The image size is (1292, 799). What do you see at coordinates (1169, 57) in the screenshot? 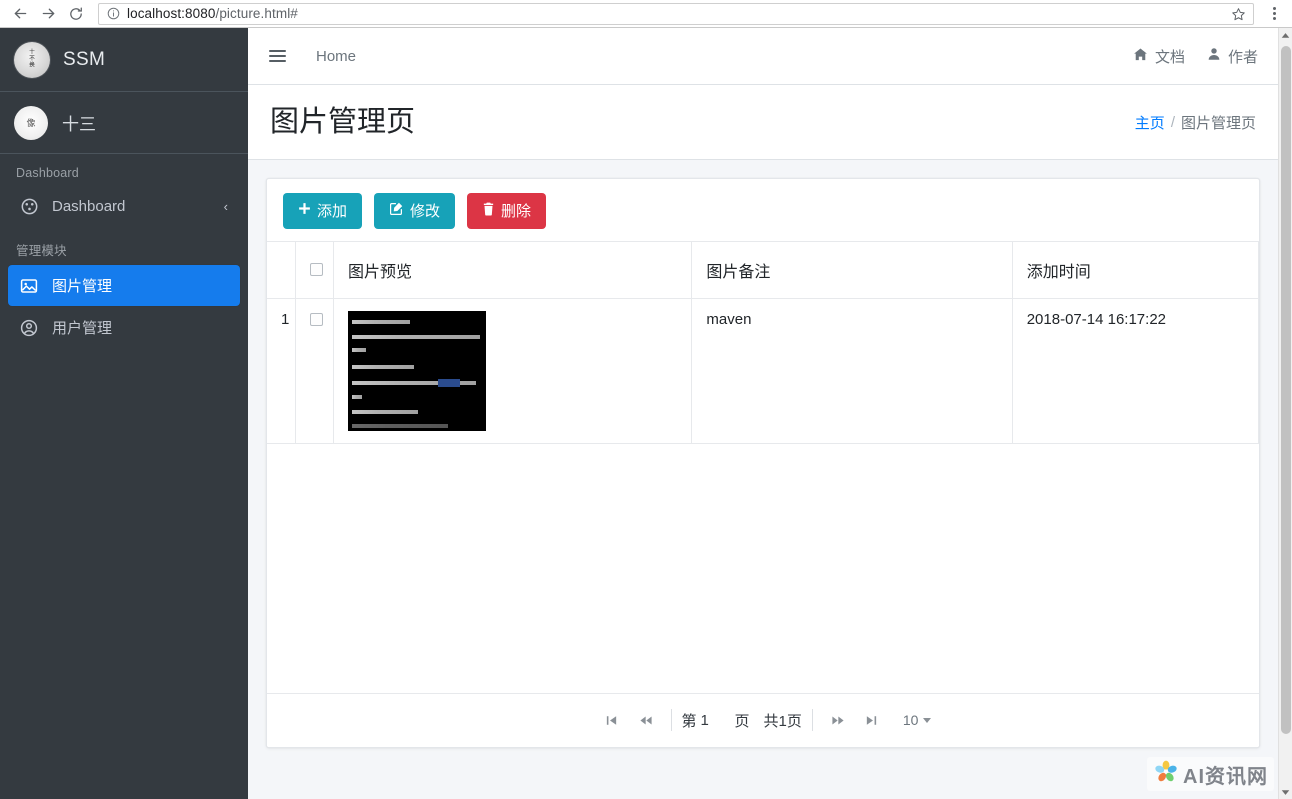
I see `navbar-link-label: 文档` at bounding box center [1169, 57].